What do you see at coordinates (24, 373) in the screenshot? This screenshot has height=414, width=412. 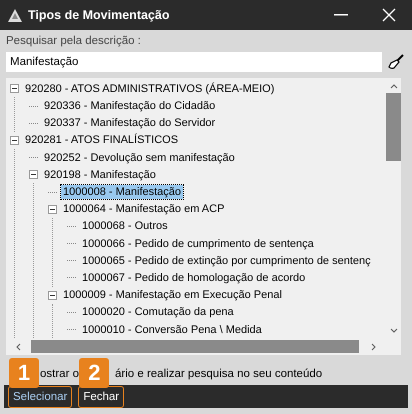 I see `step-badge: 1` at bounding box center [24, 373].